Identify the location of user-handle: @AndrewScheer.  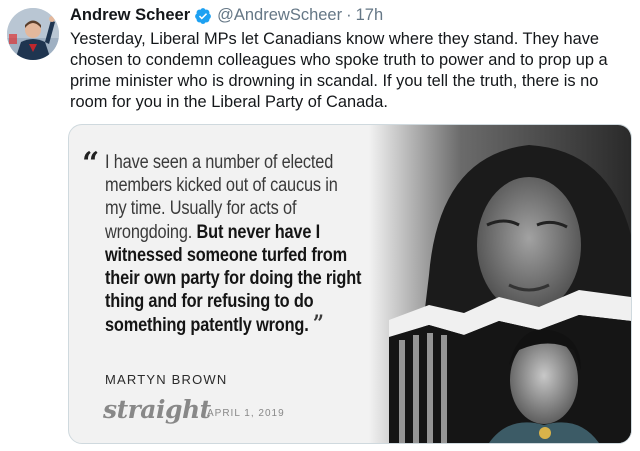
(279, 15).